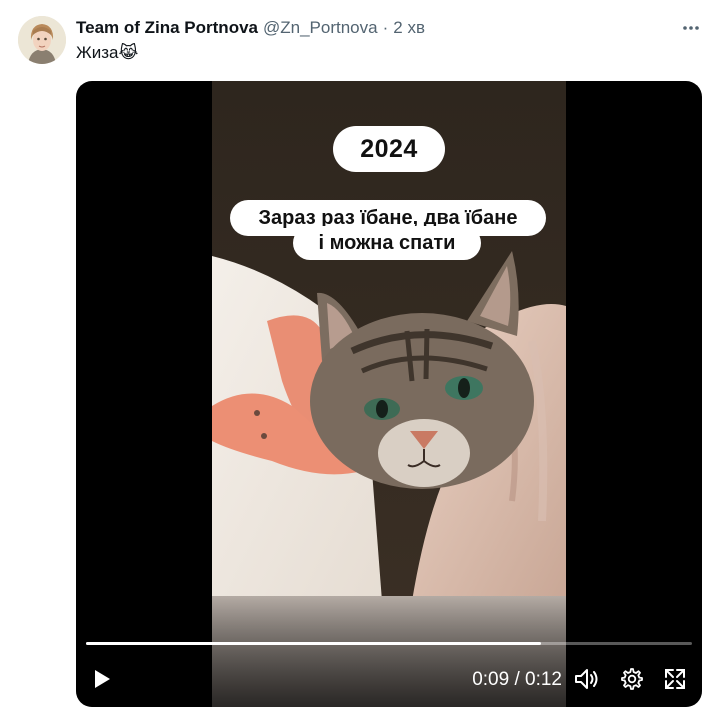 This screenshot has height=720, width=720. I want to click on settings-gear-icon, so click(632, 679).